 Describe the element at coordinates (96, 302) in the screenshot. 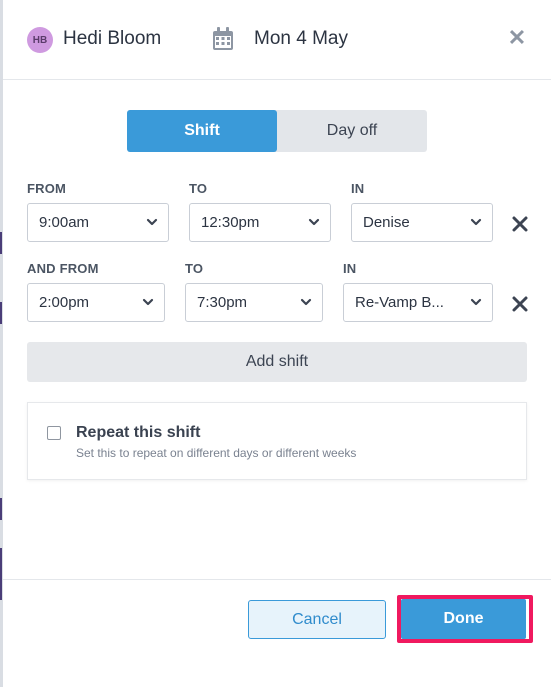

I see `shift-2-from-select: 2:00pm` at that location.